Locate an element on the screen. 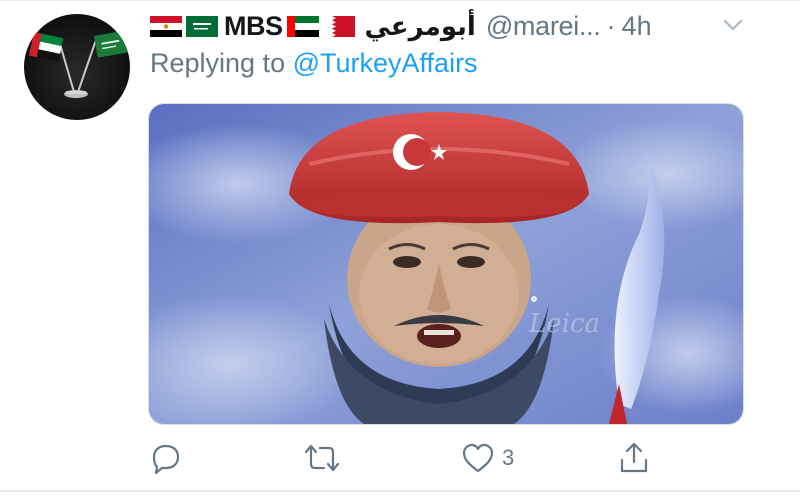 This screenshot has height=500, width=800. egypt-flag-icon is located at coordinates (166, 26).